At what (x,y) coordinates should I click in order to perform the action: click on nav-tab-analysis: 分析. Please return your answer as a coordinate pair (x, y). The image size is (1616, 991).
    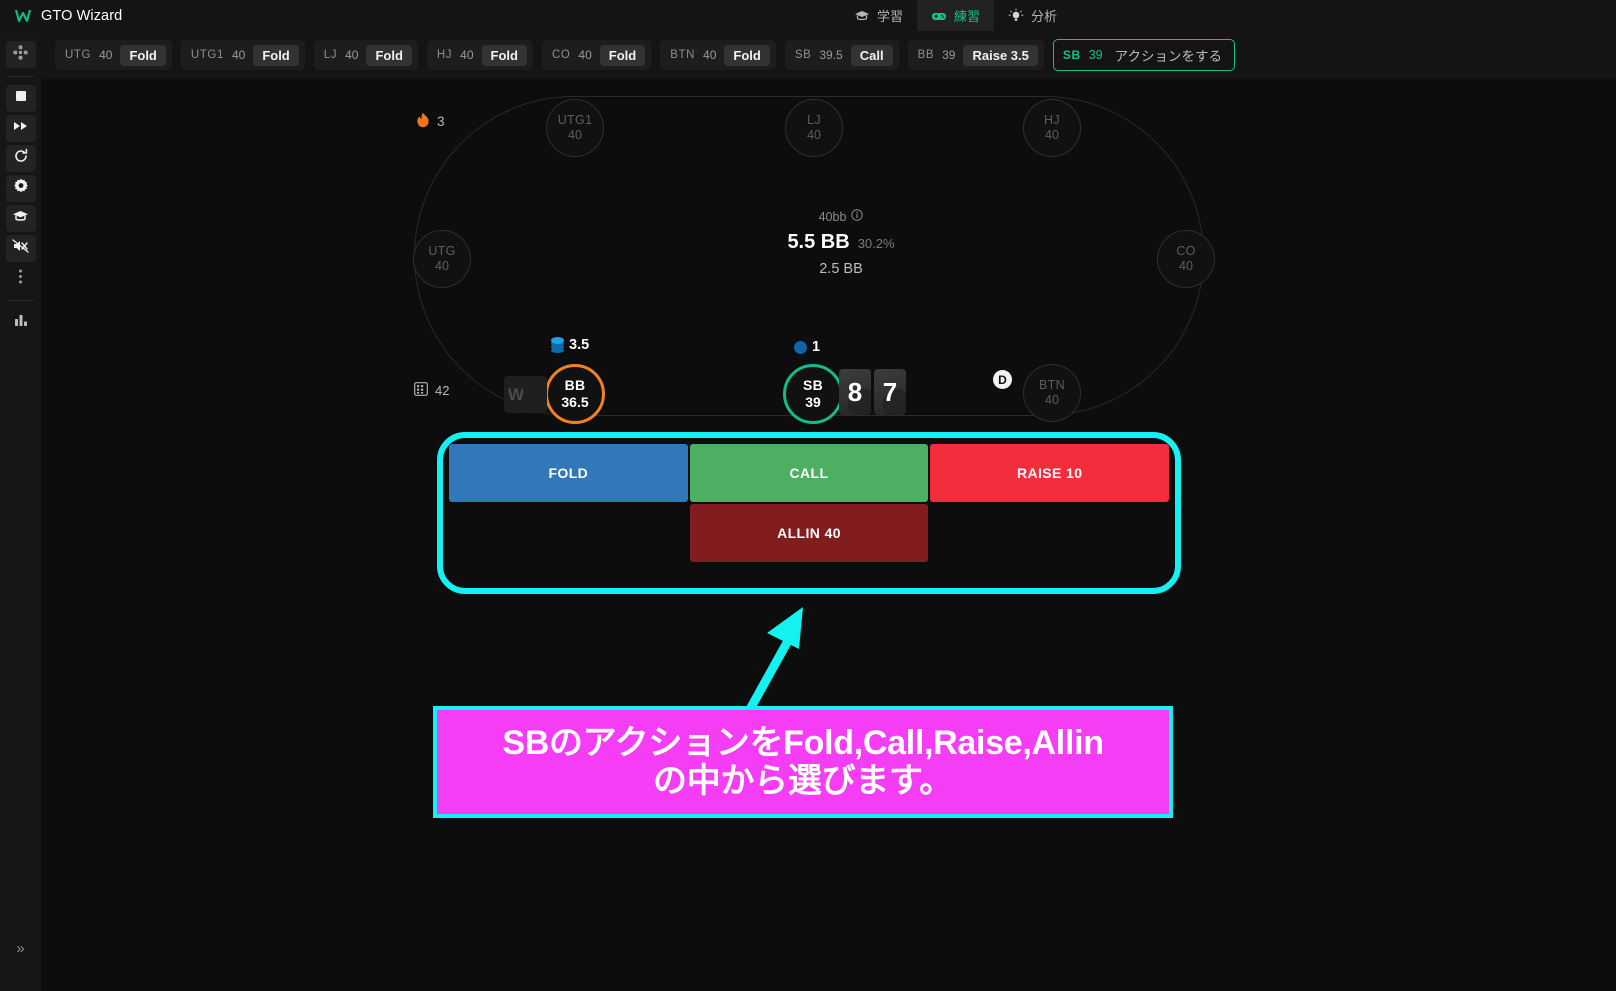
    Looking at the image, I should click on (1032, 15).